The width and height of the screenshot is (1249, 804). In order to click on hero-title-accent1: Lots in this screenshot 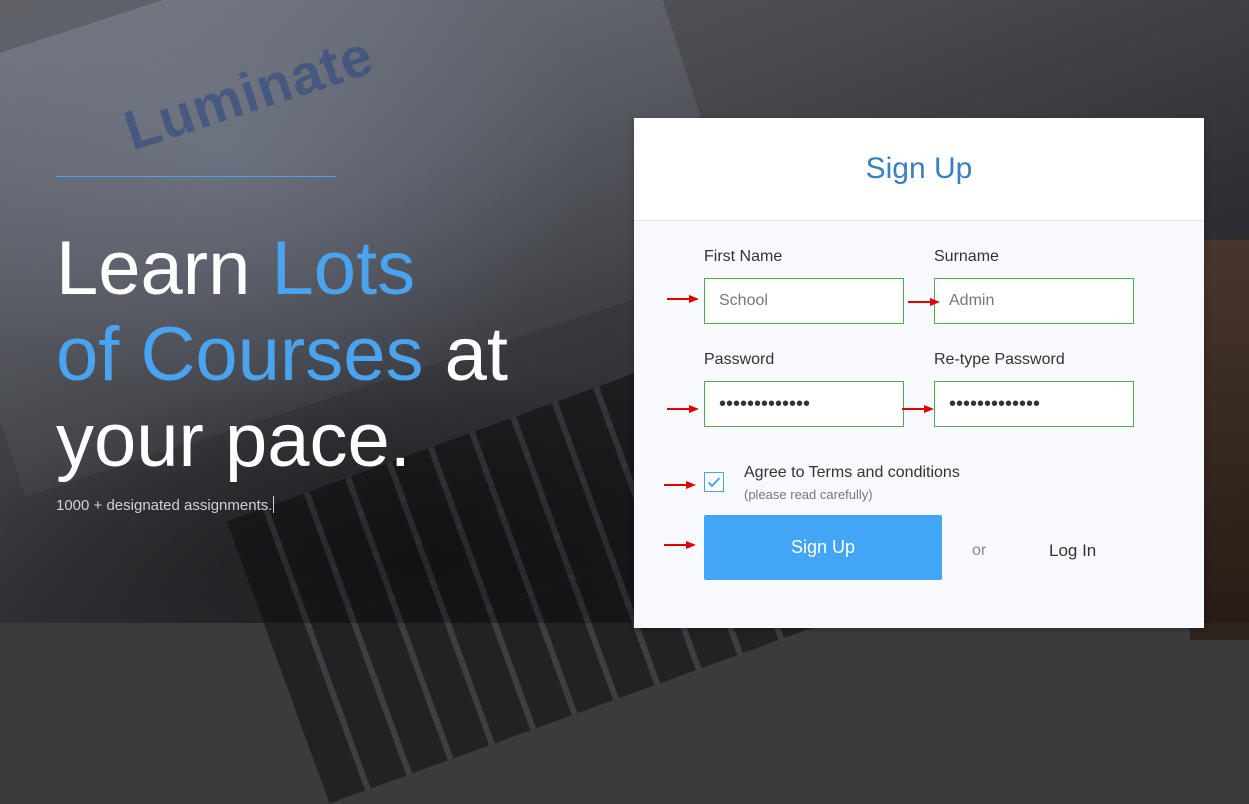, I will do `click(343, 268)`.